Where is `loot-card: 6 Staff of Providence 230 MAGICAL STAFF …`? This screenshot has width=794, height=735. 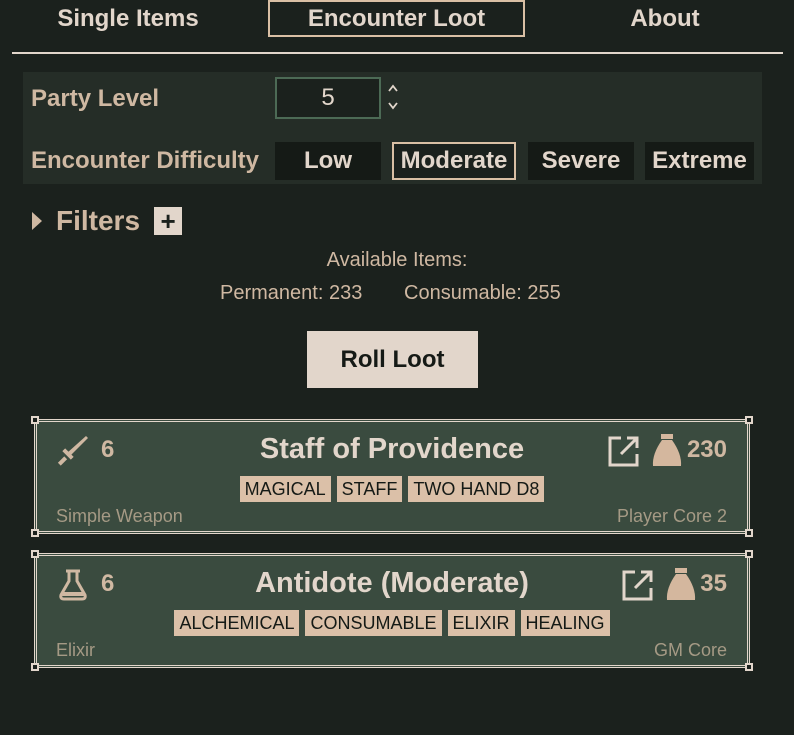
loot-card: 6 Staff of Providence 230 MAGICAL STAFF … is located at coordinates (392, 476).